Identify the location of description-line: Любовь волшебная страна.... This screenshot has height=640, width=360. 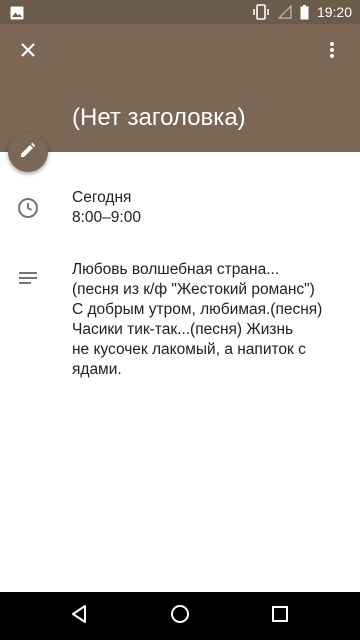
(176, 269).